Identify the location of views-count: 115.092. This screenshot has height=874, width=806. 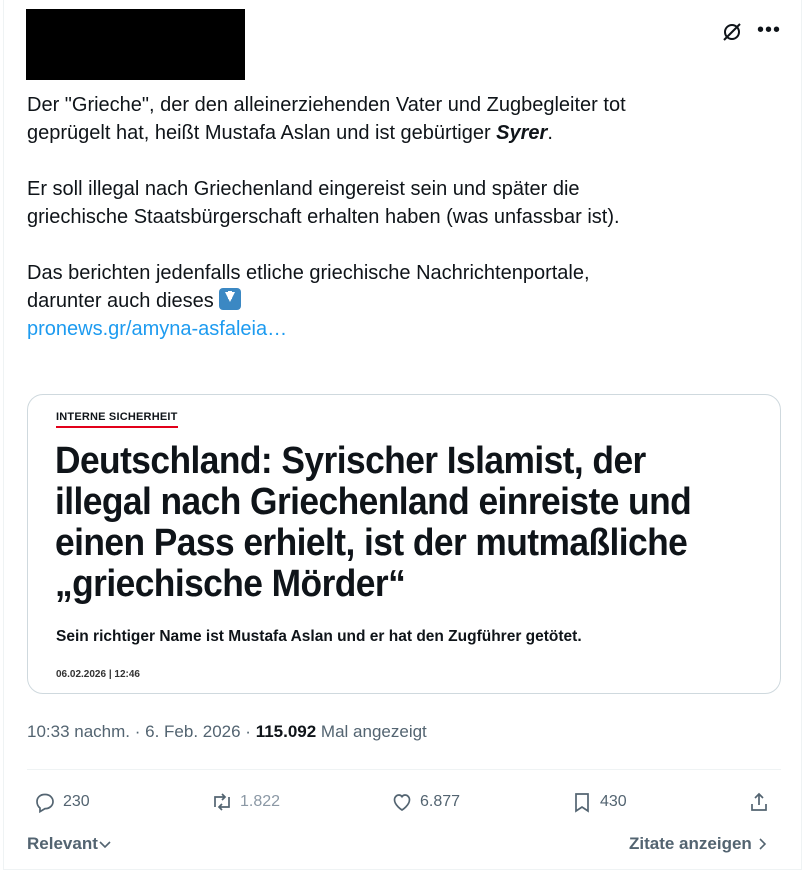
(286, 731).